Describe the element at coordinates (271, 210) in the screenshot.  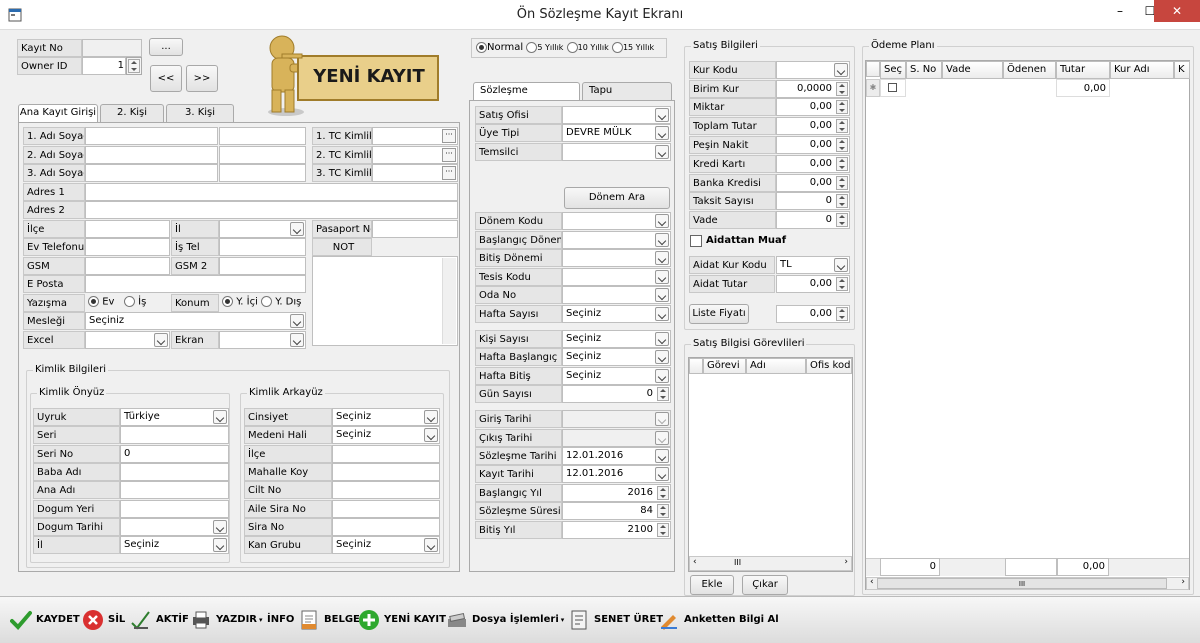
I see `adres-2-input` at that location.